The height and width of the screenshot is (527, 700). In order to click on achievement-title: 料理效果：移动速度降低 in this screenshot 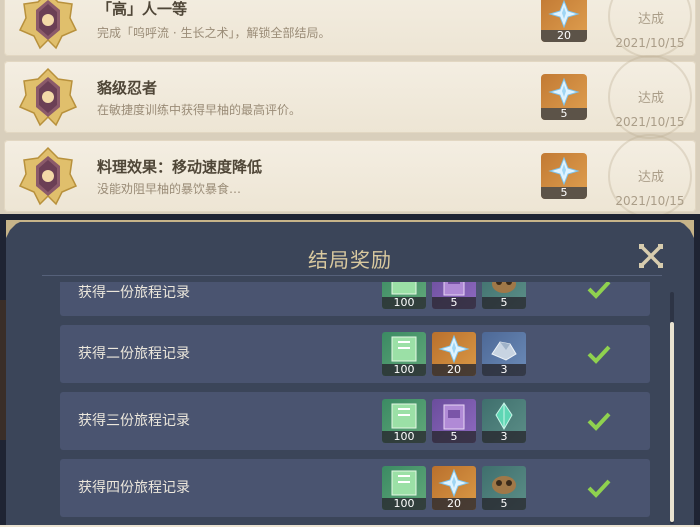, I will do `click(180, 167)`.